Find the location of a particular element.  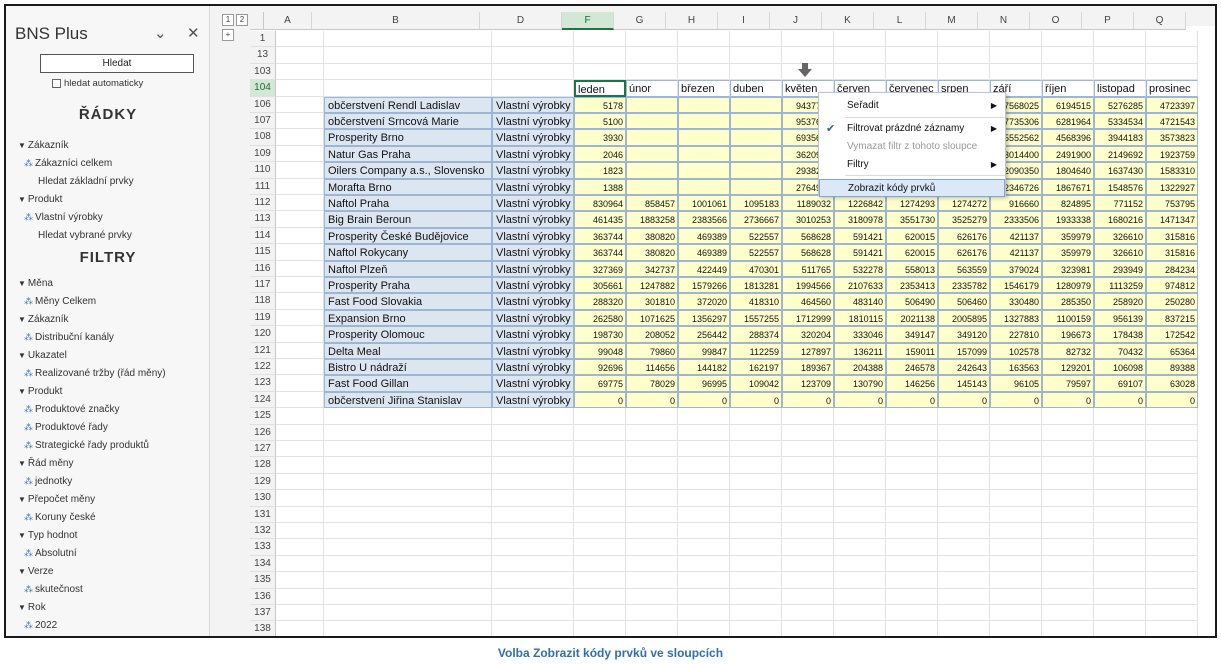

value-cell: 5334534 is located at coordinates (1120, 121).